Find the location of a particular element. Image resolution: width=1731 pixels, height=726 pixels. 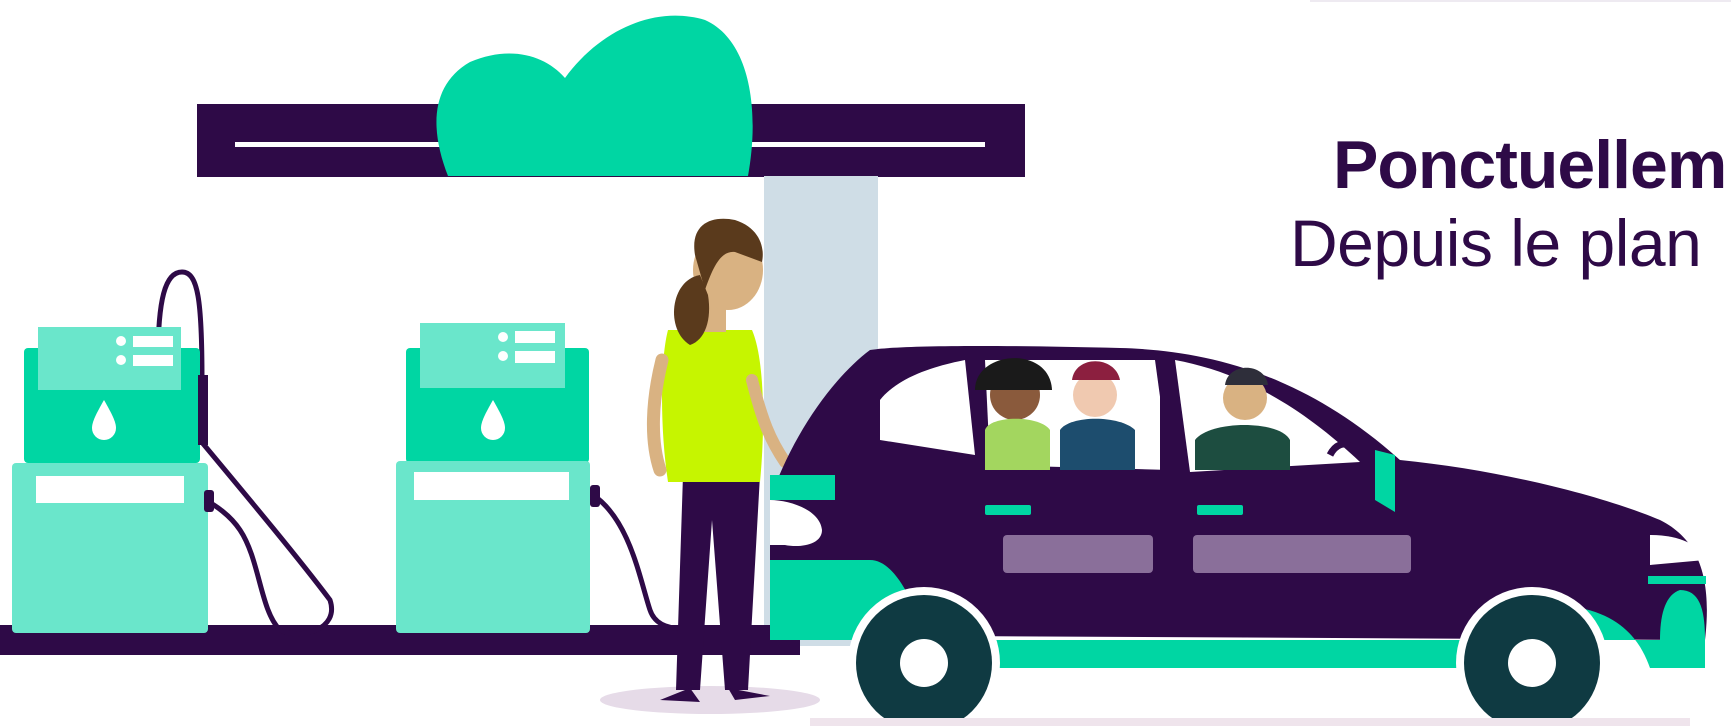

fuel-pump-right is located at coordinates (543, 478).